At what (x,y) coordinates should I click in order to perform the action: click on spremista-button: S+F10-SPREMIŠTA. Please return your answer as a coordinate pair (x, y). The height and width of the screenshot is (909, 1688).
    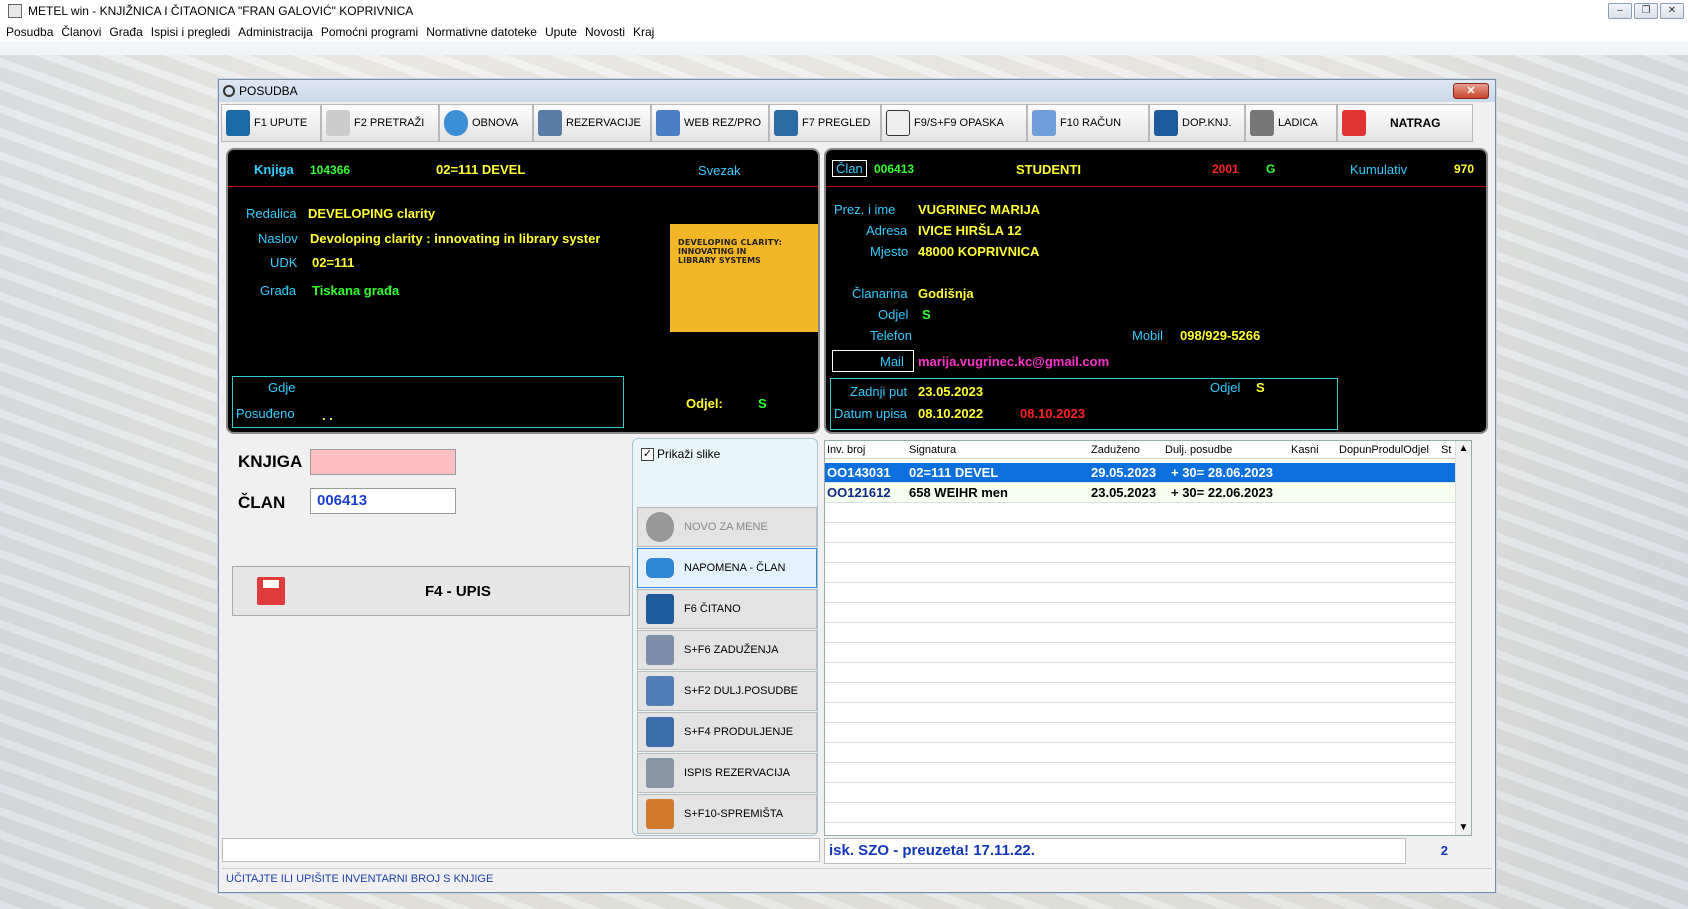
    Looking at the image, I should click on (727, 814).